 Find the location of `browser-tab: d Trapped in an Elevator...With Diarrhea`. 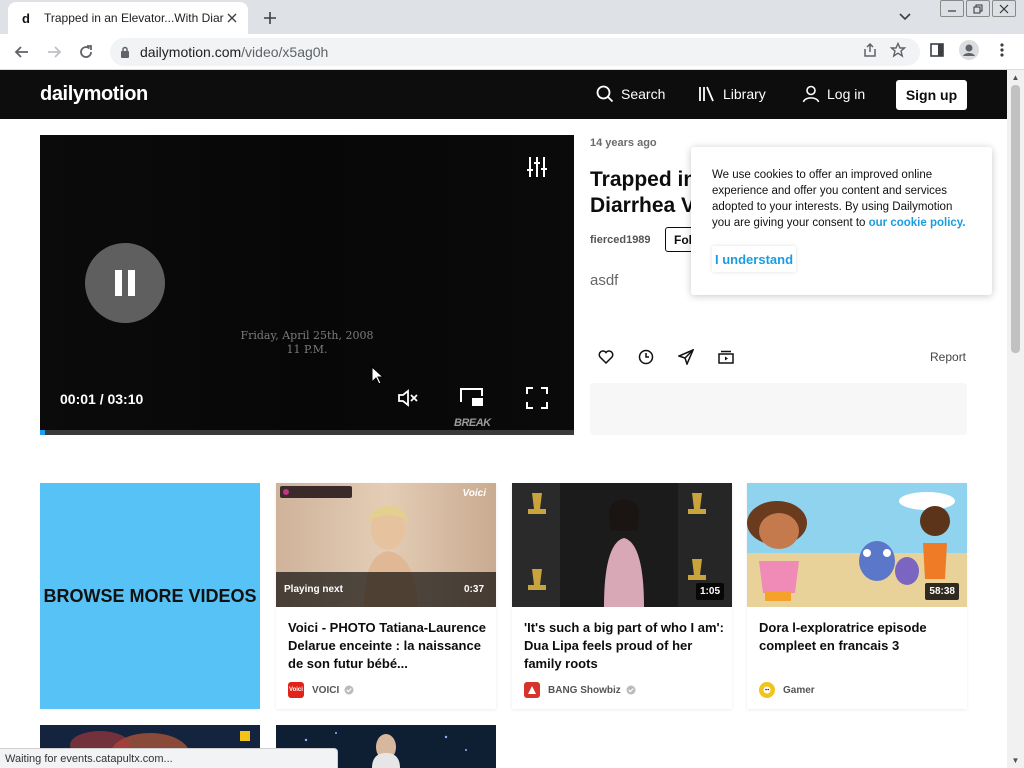

browser-tab: d Trapped in an Elevator...With Diarrhea is located at coordinates (128, 18).